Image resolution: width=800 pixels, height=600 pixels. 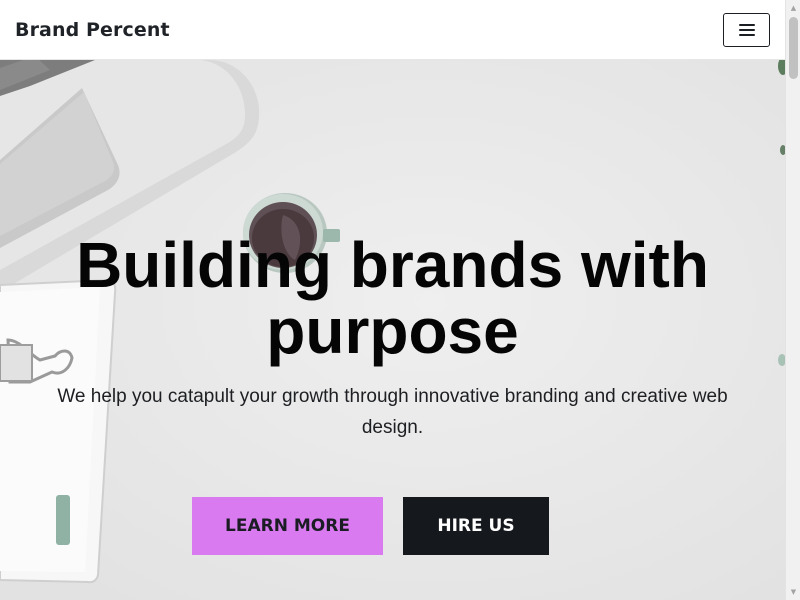 I want to click on hire-us-button: HIRE US, so click(x=476, y=526).